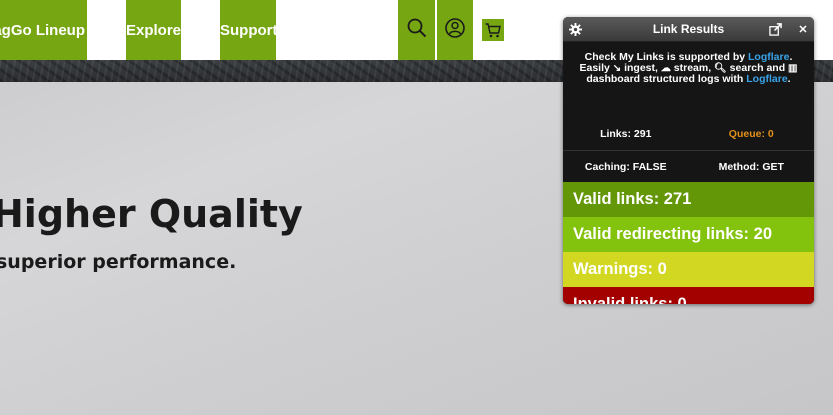  I want to click on links-count: Links: 291, so click(626, 134).